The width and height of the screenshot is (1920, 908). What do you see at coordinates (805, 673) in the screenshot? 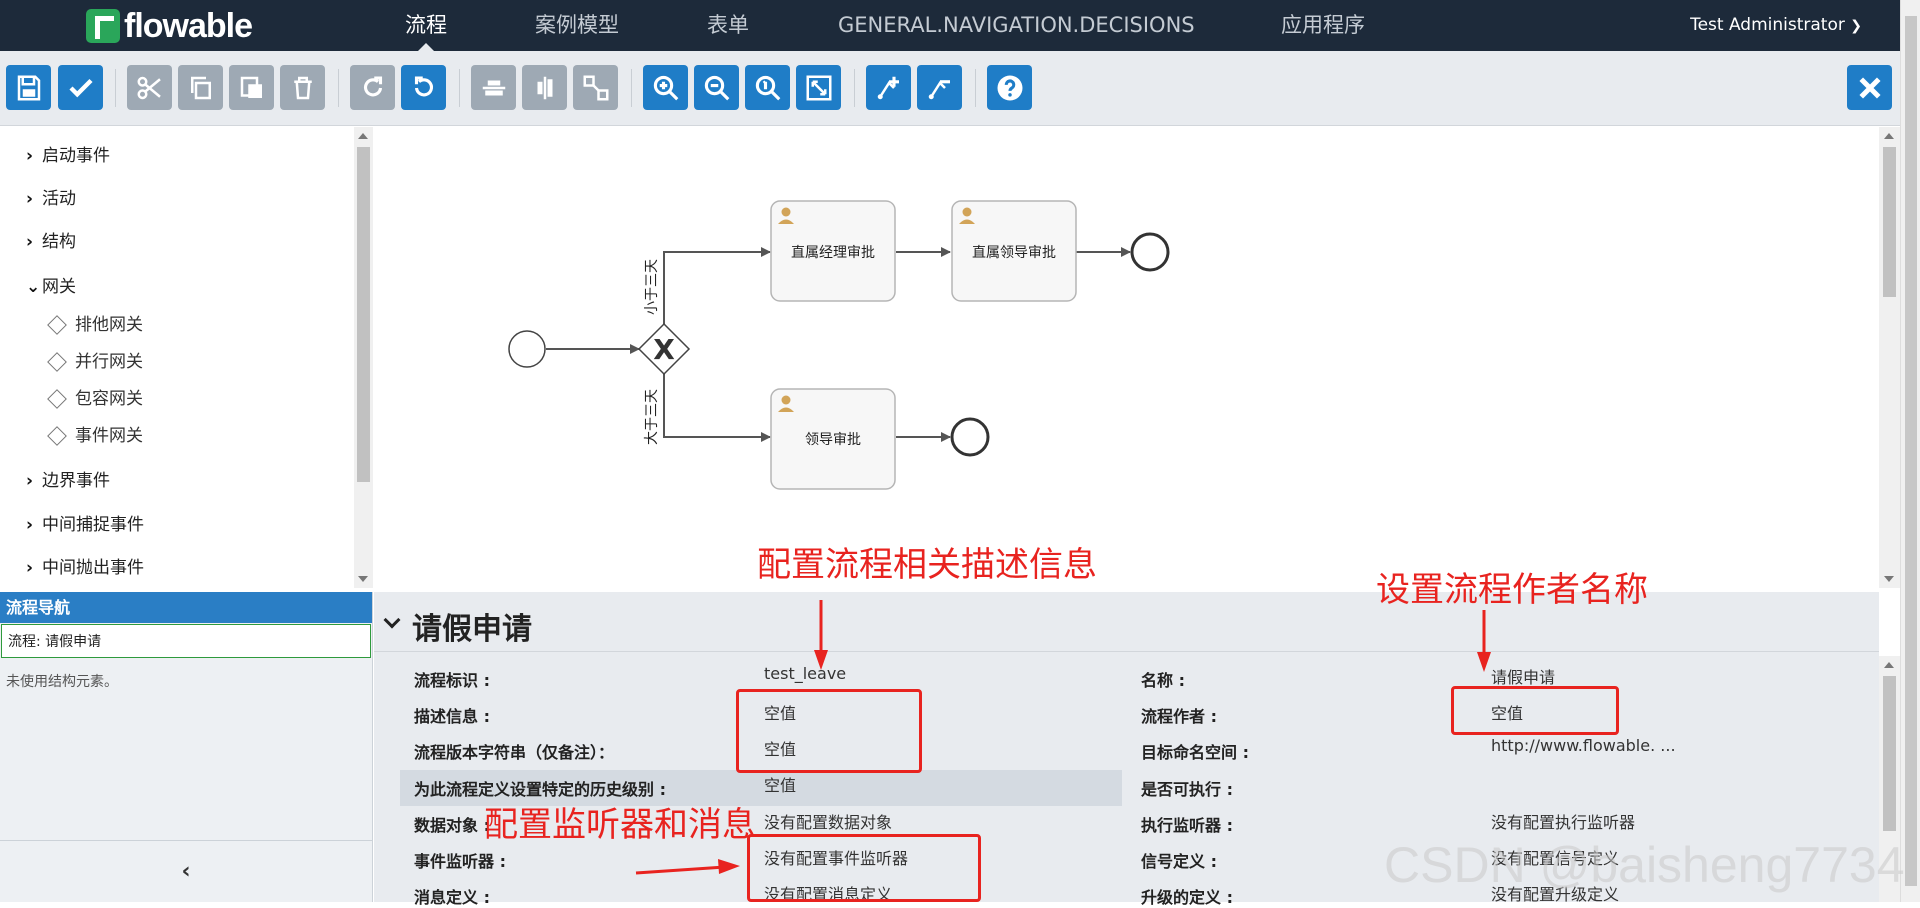
I see `prop-value-process-id: test_leave` at bounding box center [805, 673].